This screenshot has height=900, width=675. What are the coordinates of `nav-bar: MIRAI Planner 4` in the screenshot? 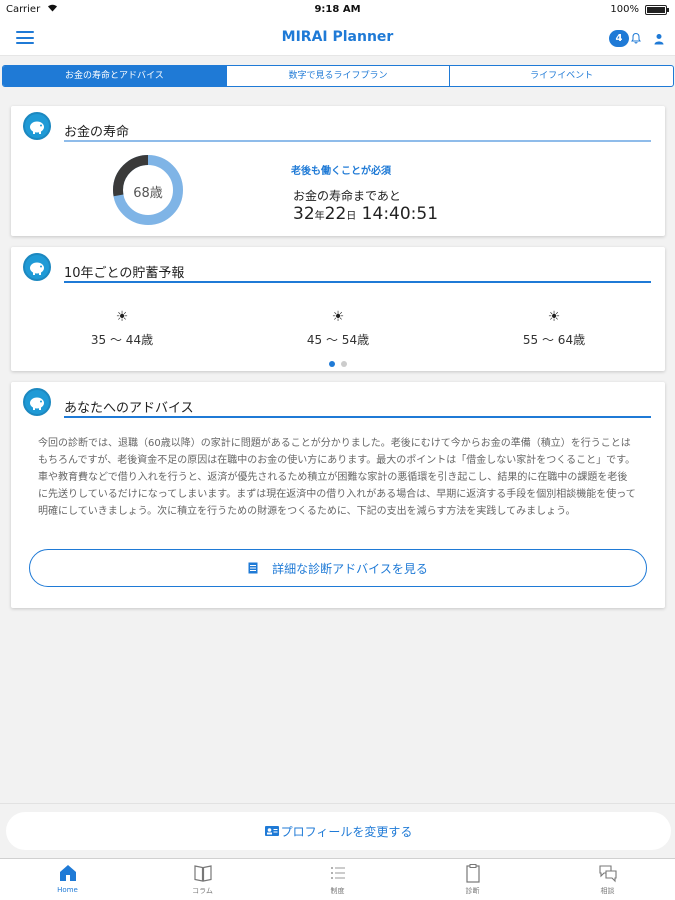 It's located at (337, 38).